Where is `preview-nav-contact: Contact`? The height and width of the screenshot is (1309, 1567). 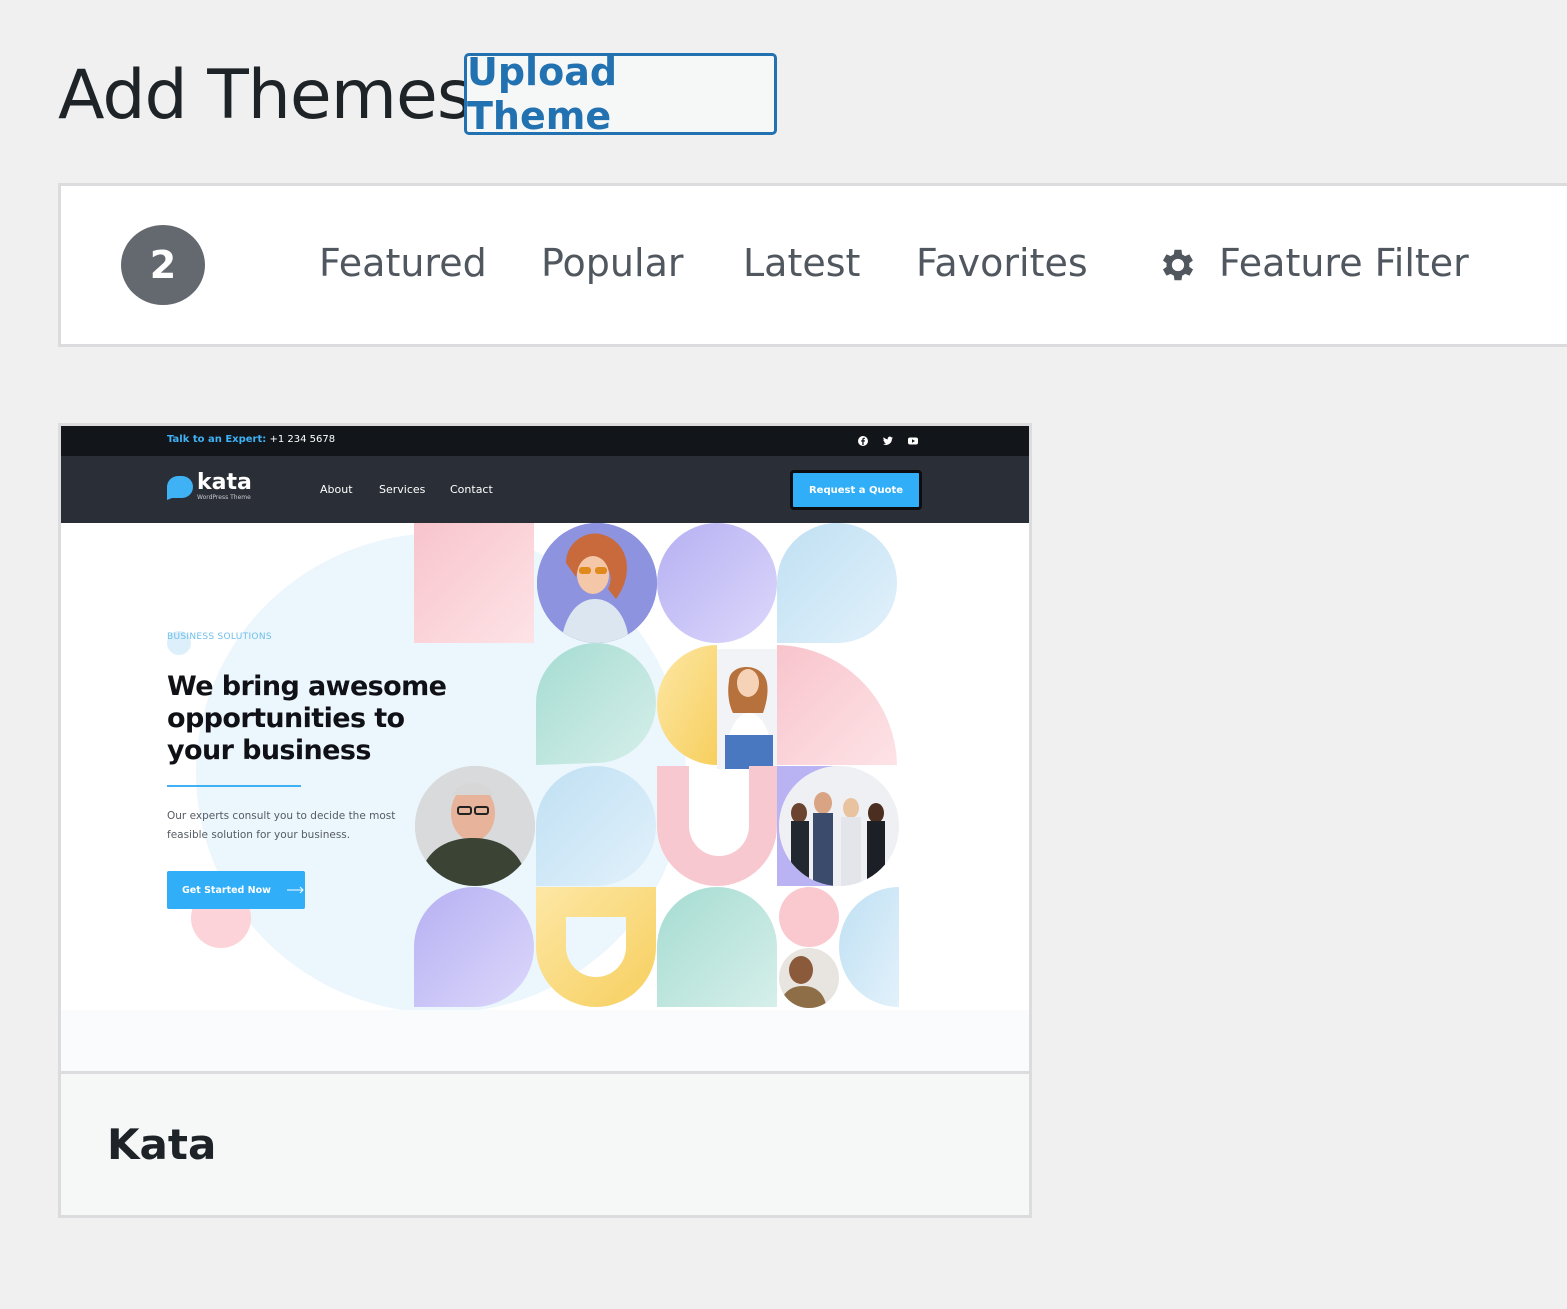
preview-nav-contact: Contact is located at coordinates (471, 489).